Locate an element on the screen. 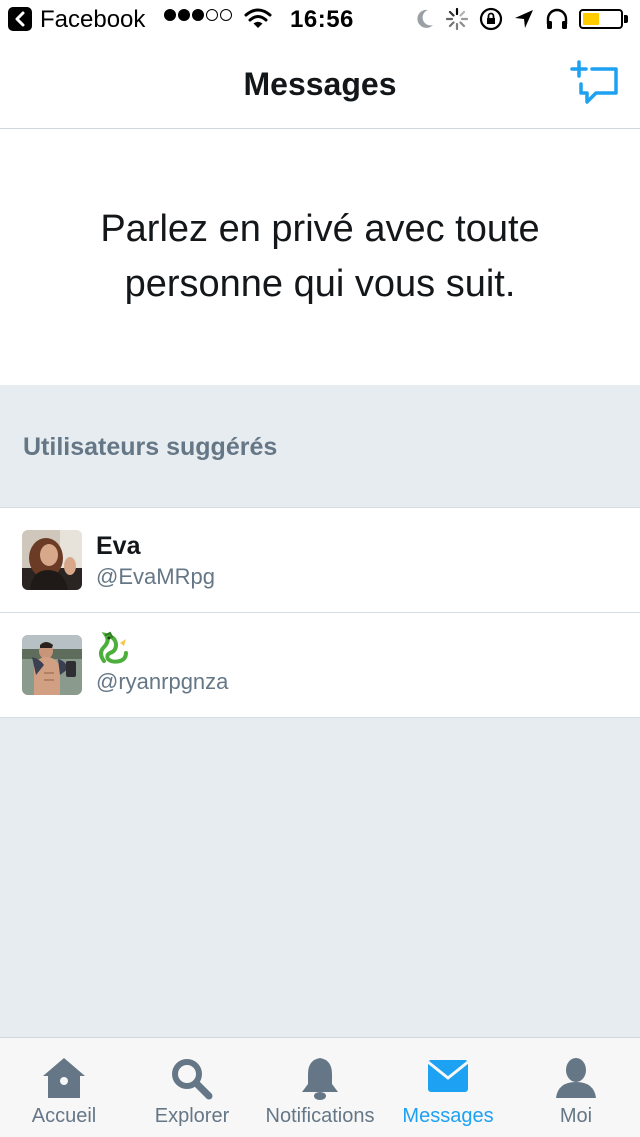 This screenshot has width=640, height=1137. tab-notifications: Notifications is located at coordinates (320, 1087).